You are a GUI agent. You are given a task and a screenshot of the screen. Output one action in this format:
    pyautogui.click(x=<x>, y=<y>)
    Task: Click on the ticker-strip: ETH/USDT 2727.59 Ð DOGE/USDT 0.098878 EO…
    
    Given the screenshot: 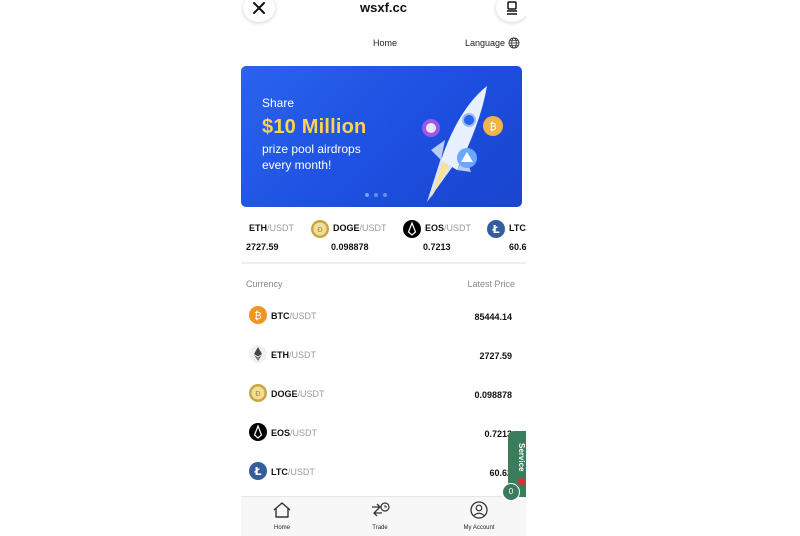 What is the action you would take?
    pyautogui.click(x=383, y=241)
    